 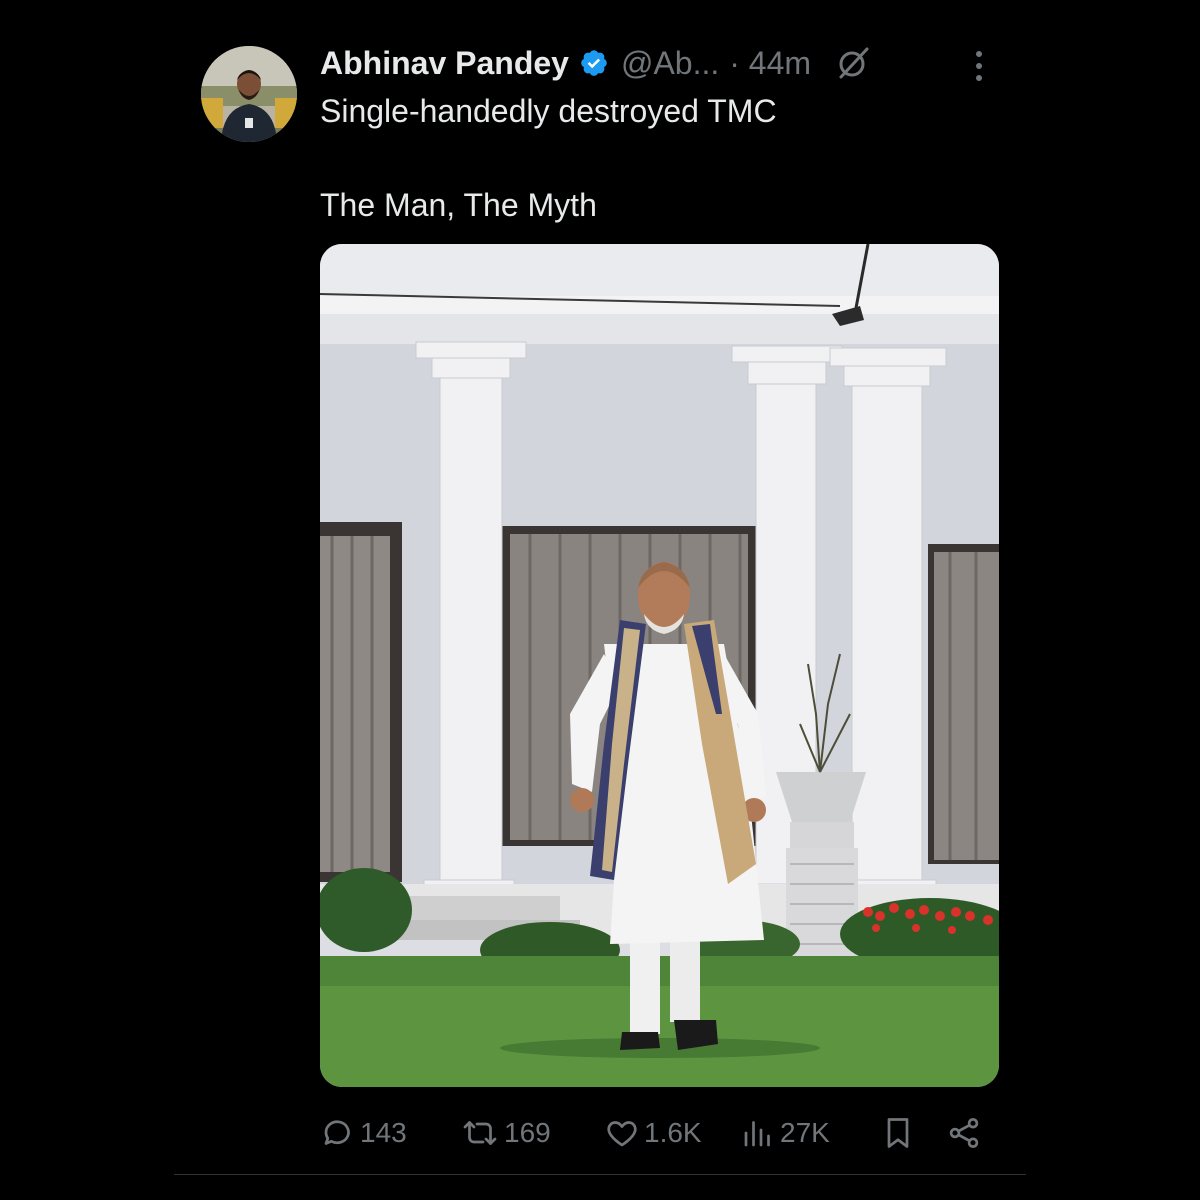 I want to click on verified-badge-icon, so click(x=594, y=63).